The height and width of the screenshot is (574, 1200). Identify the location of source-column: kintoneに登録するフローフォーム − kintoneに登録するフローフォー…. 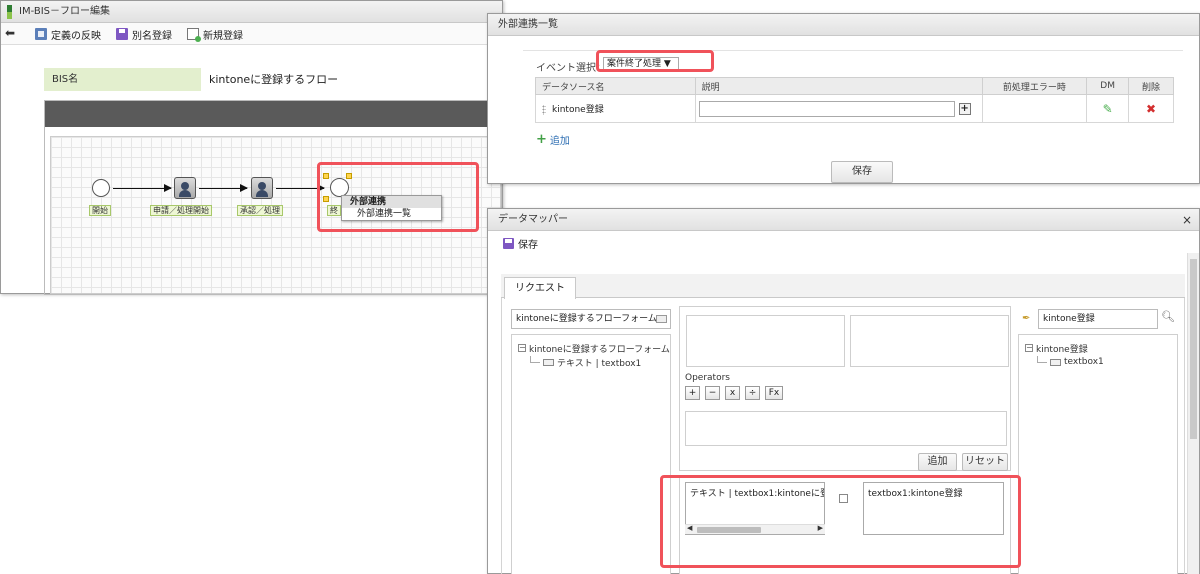
(591, 440).